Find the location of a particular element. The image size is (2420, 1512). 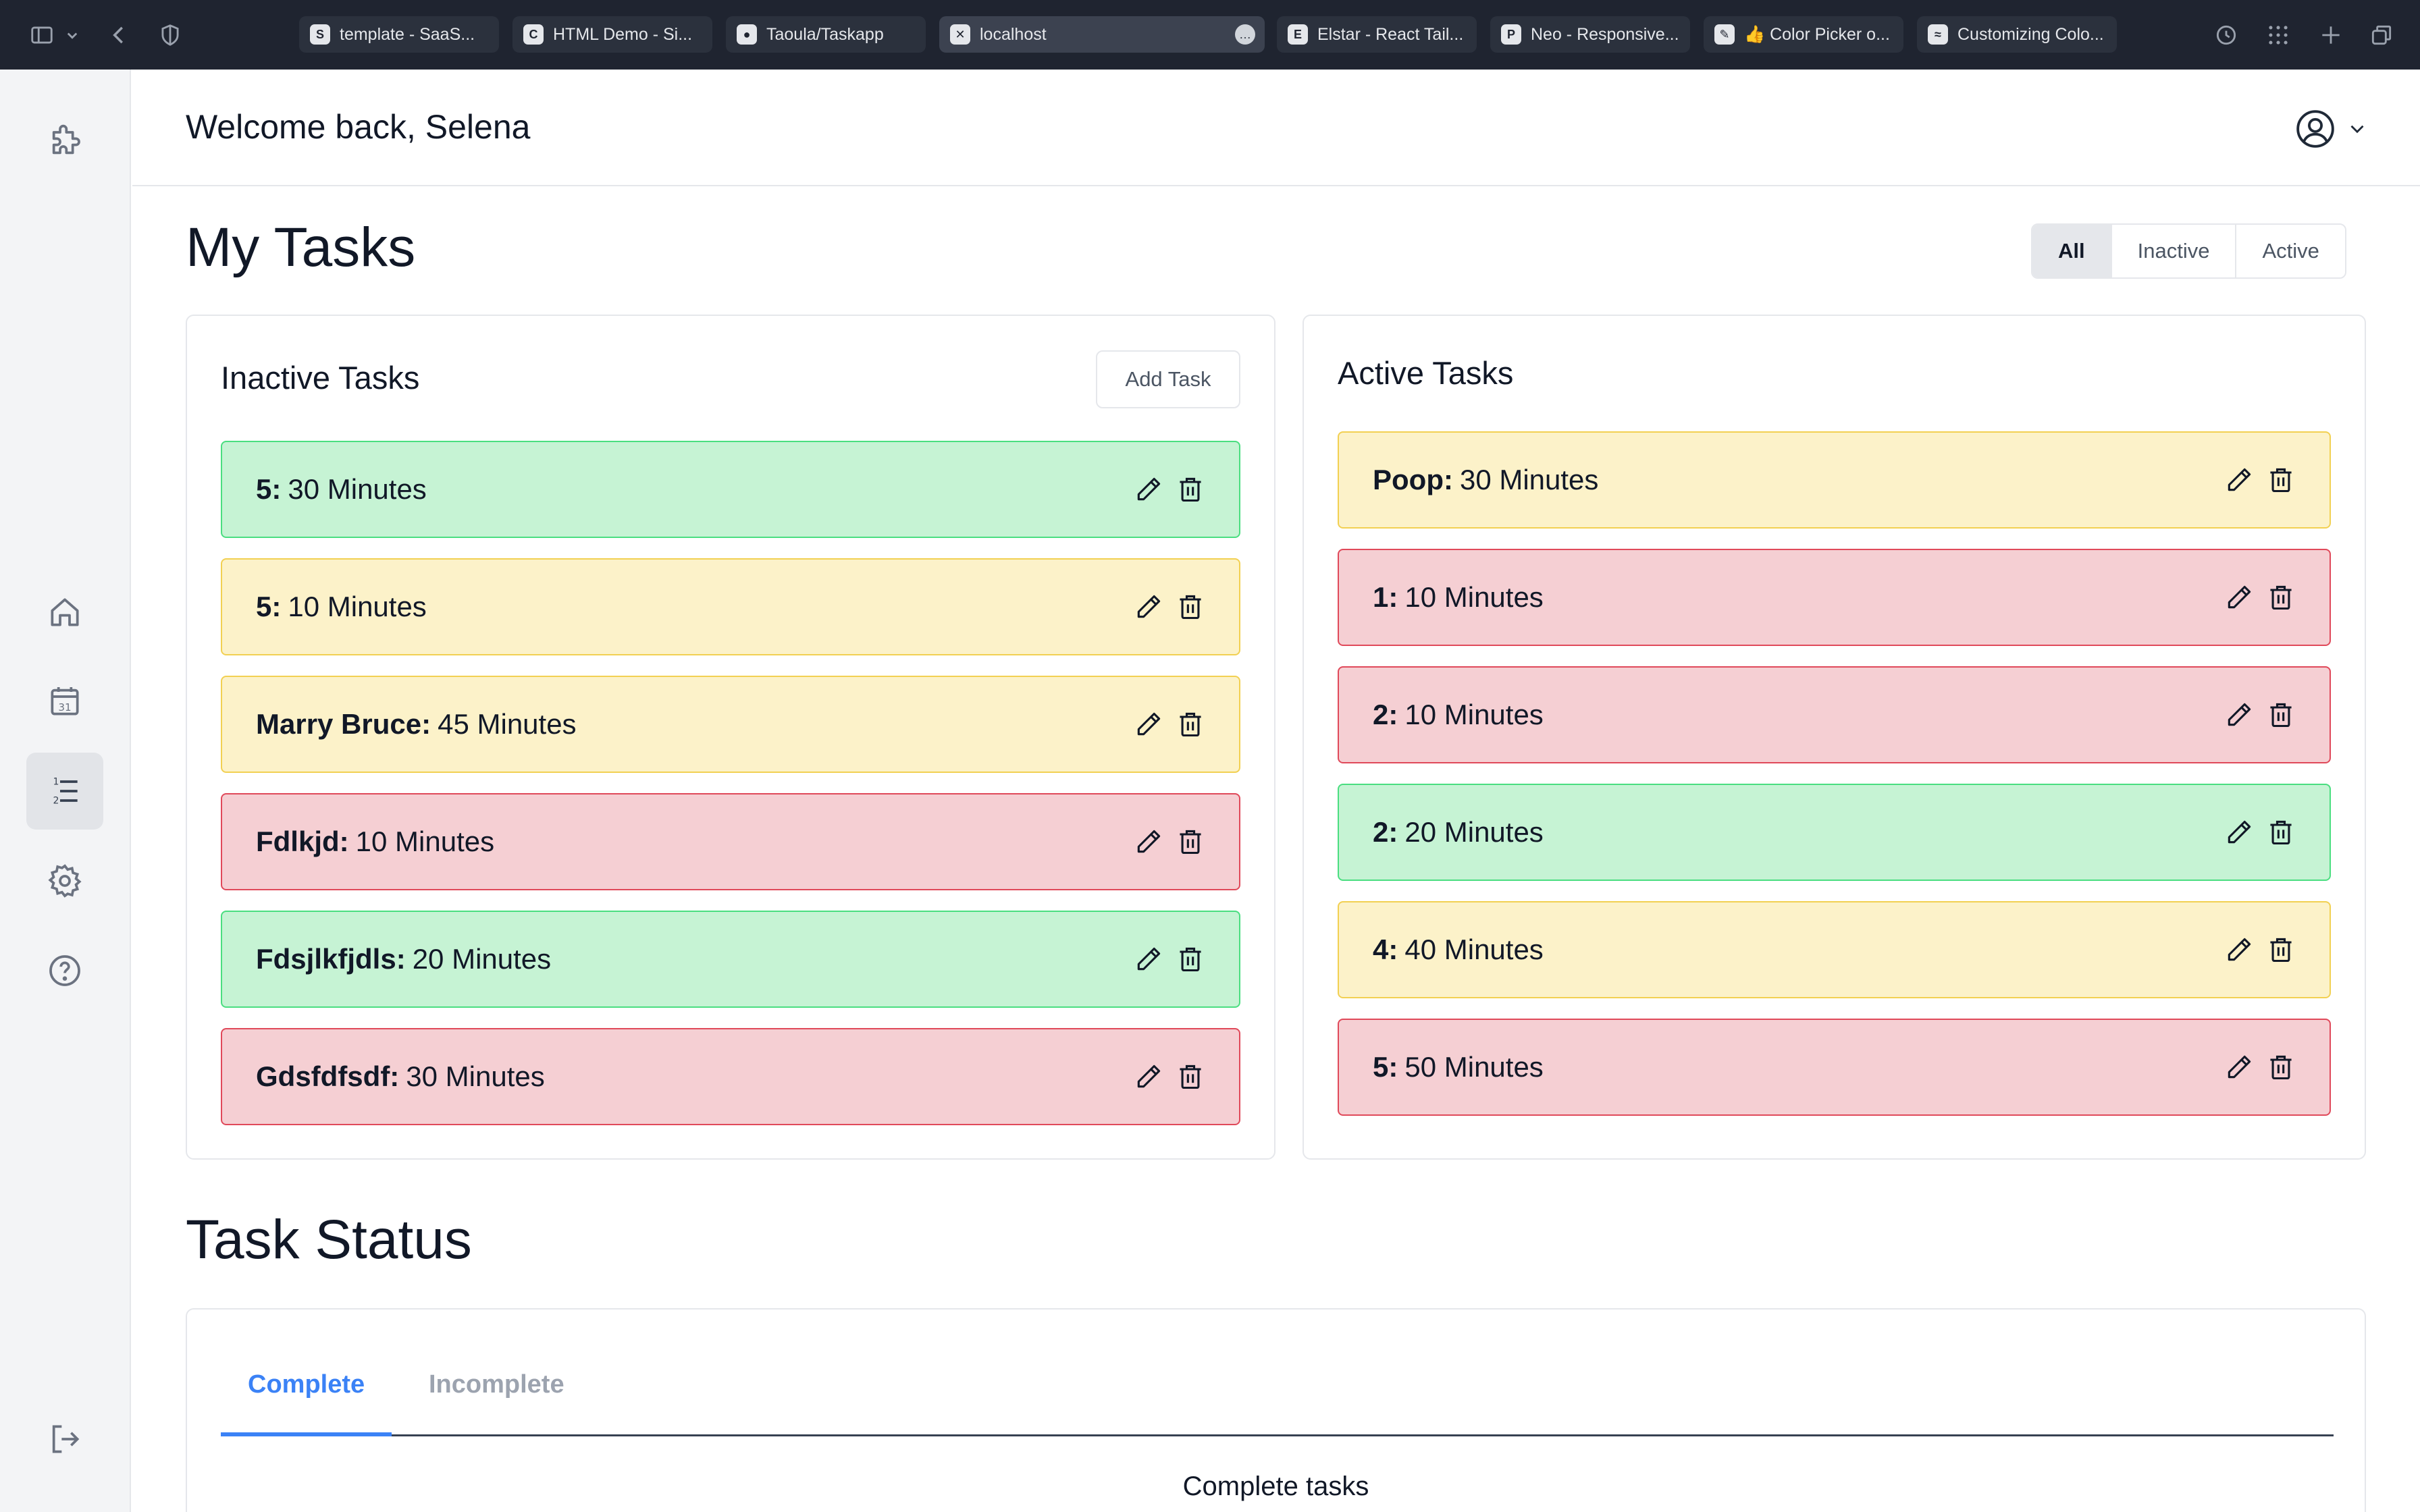

tab-favicon-icon: ✕ is located at coordinates (960, 34).